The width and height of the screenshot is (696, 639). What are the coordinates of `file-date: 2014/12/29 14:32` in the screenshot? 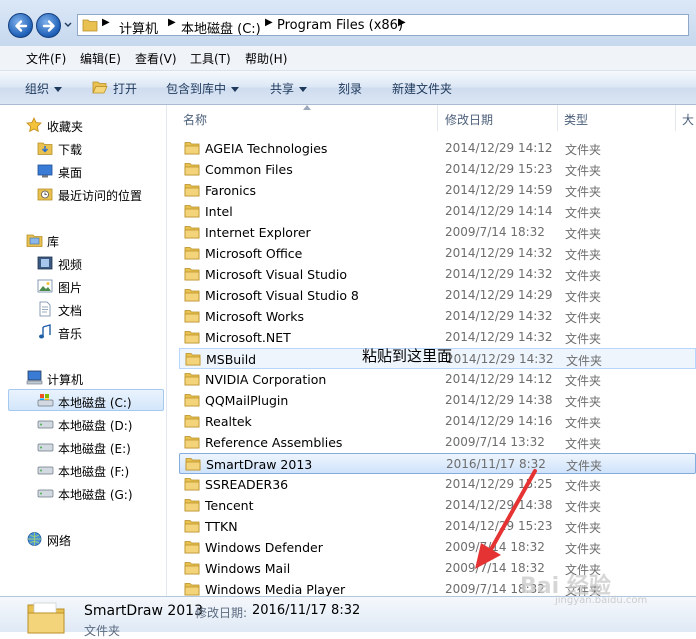 It's located at (499, 316).